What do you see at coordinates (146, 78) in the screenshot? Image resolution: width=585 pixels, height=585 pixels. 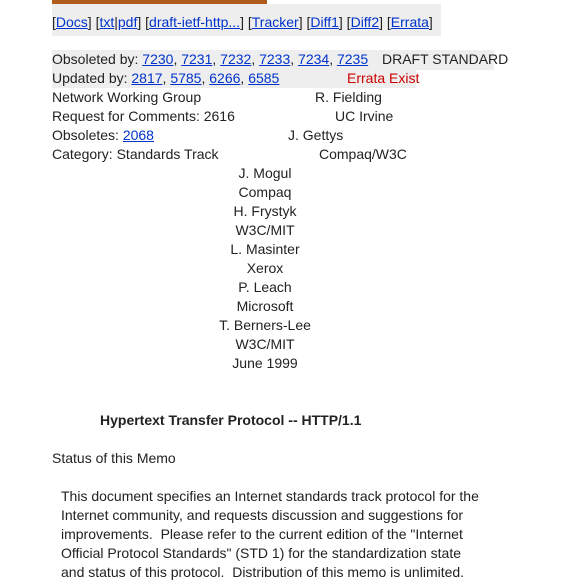 I see `updated-by-link: 2817` at bounding box center [146, 78].